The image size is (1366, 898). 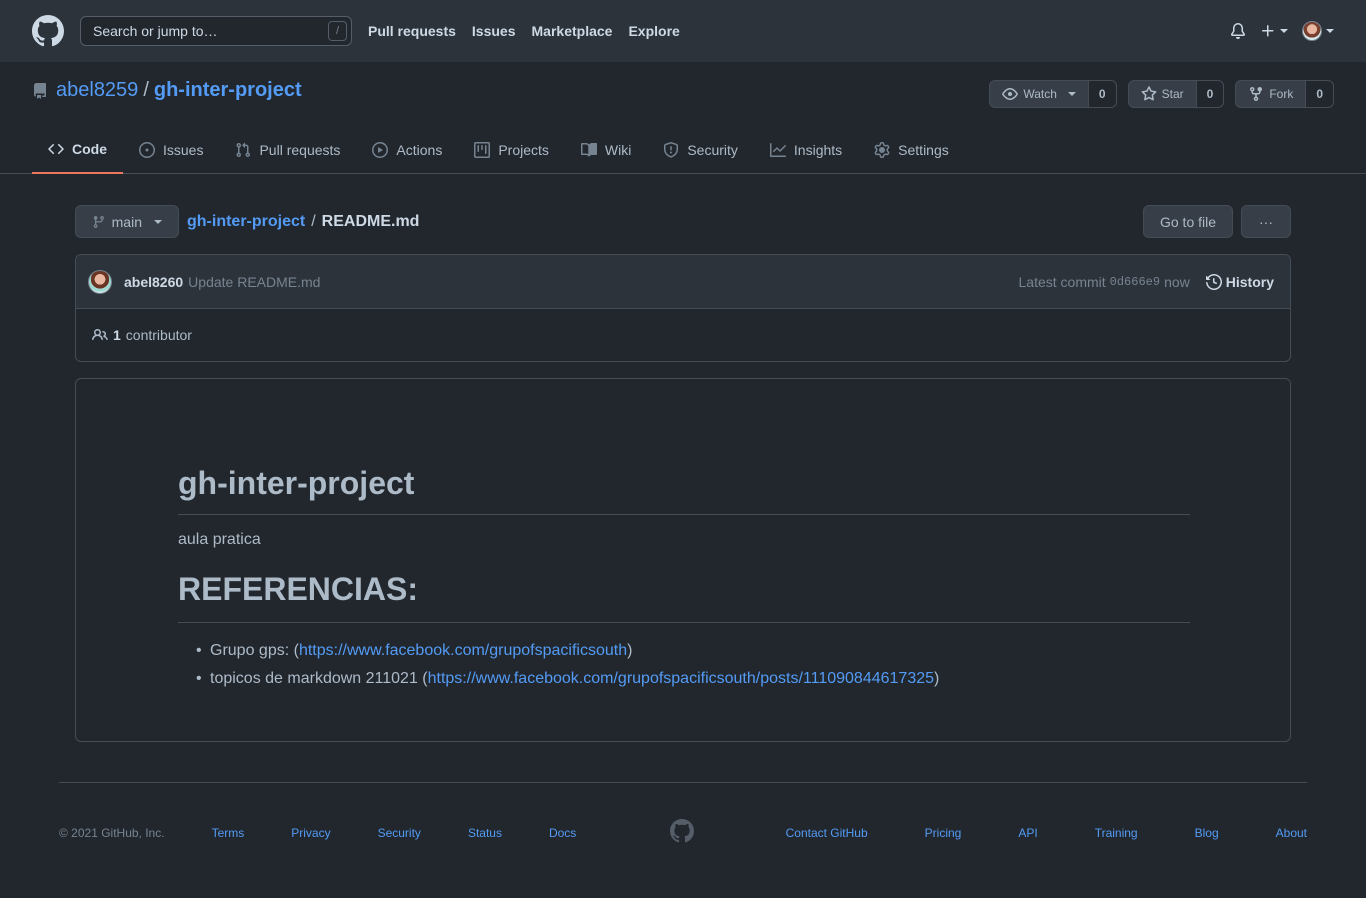 What do you see at coordinates (923, 150) in the screenshot?
I see `tab-label: Settings` at bounding box center [923, 150].